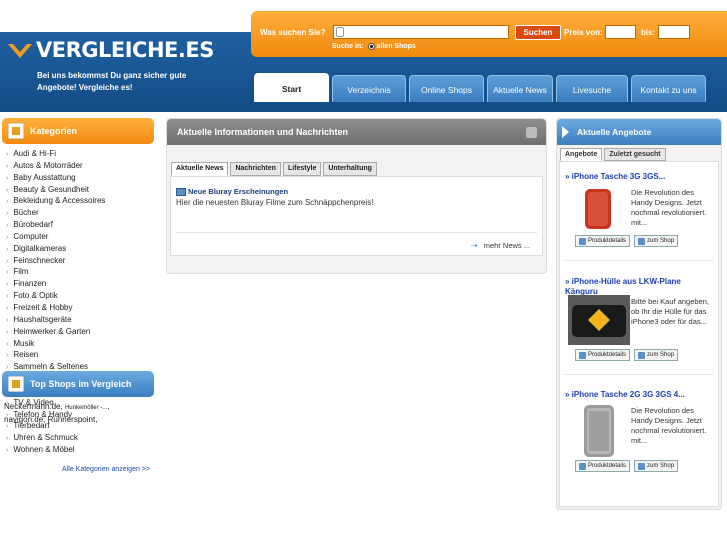 The height and width of the screenshot is (545, 727). What do you see at coordinates (348, 46) in the screenshot?
I see `search-in-label: Suche in:` at bounding box center [348, 46].